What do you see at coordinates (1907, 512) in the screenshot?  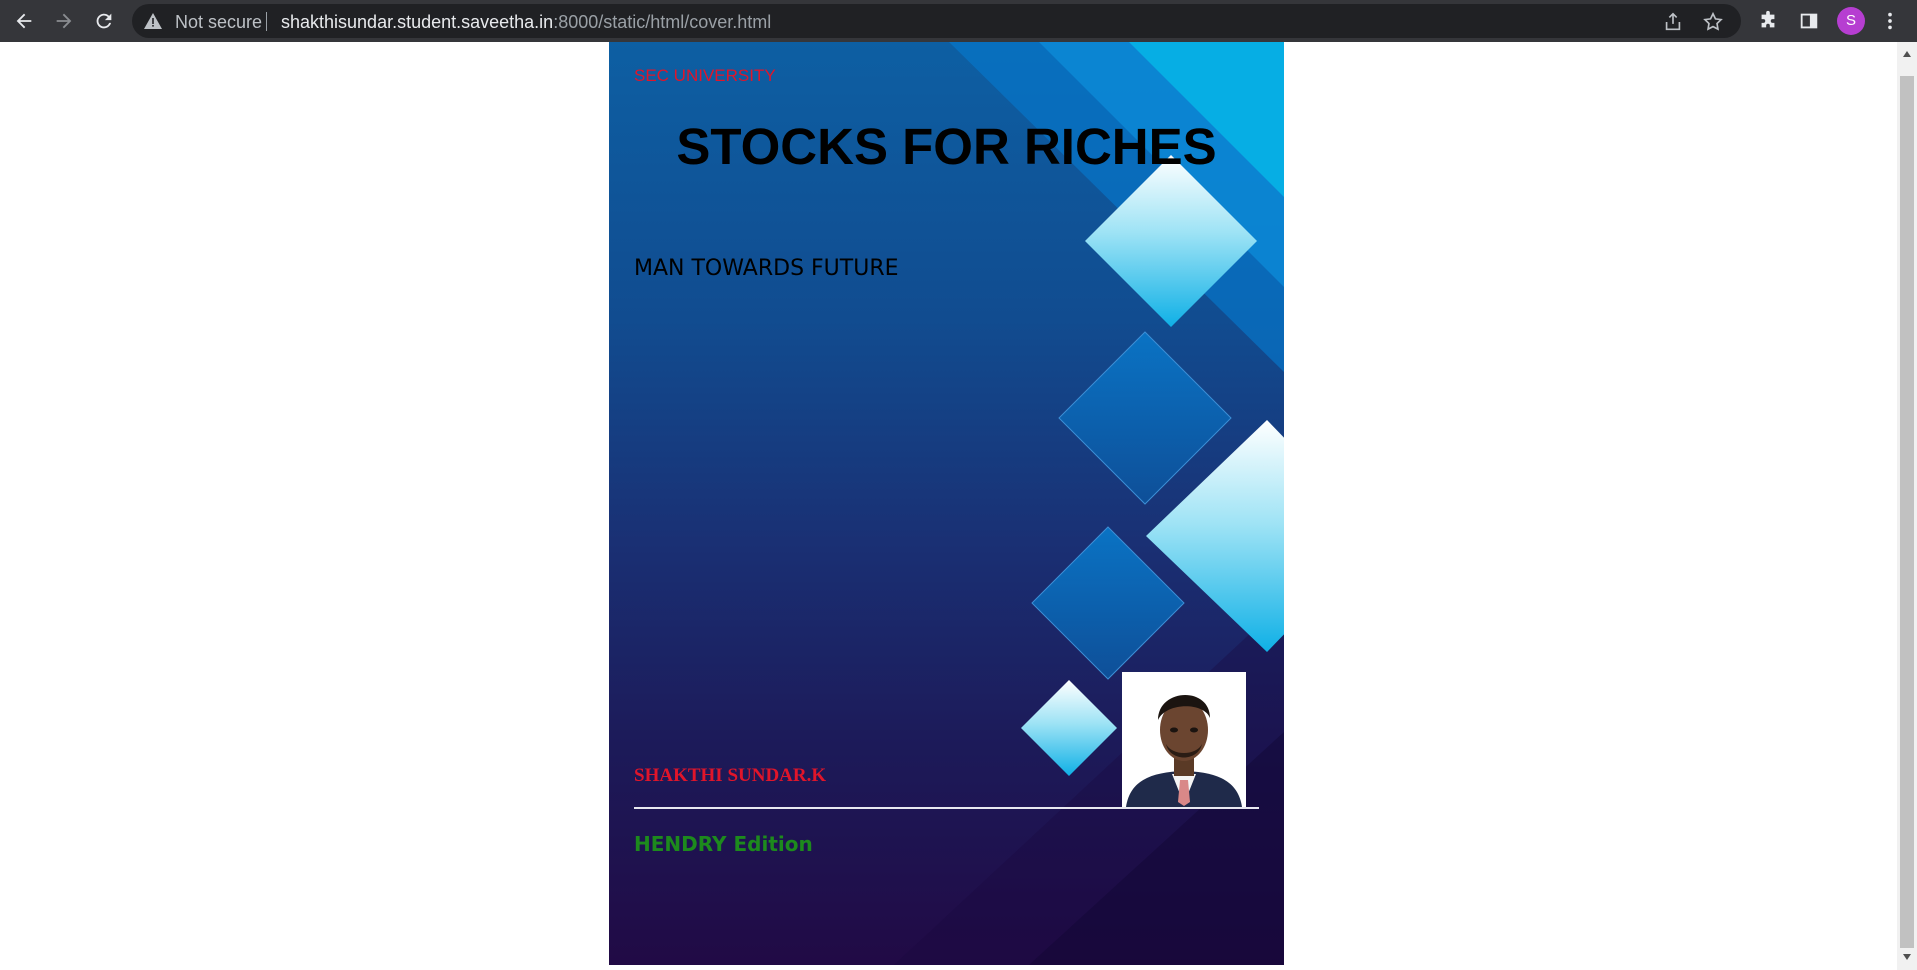 I see `scrollbar-thumb` at bounding box center [1907, 512].